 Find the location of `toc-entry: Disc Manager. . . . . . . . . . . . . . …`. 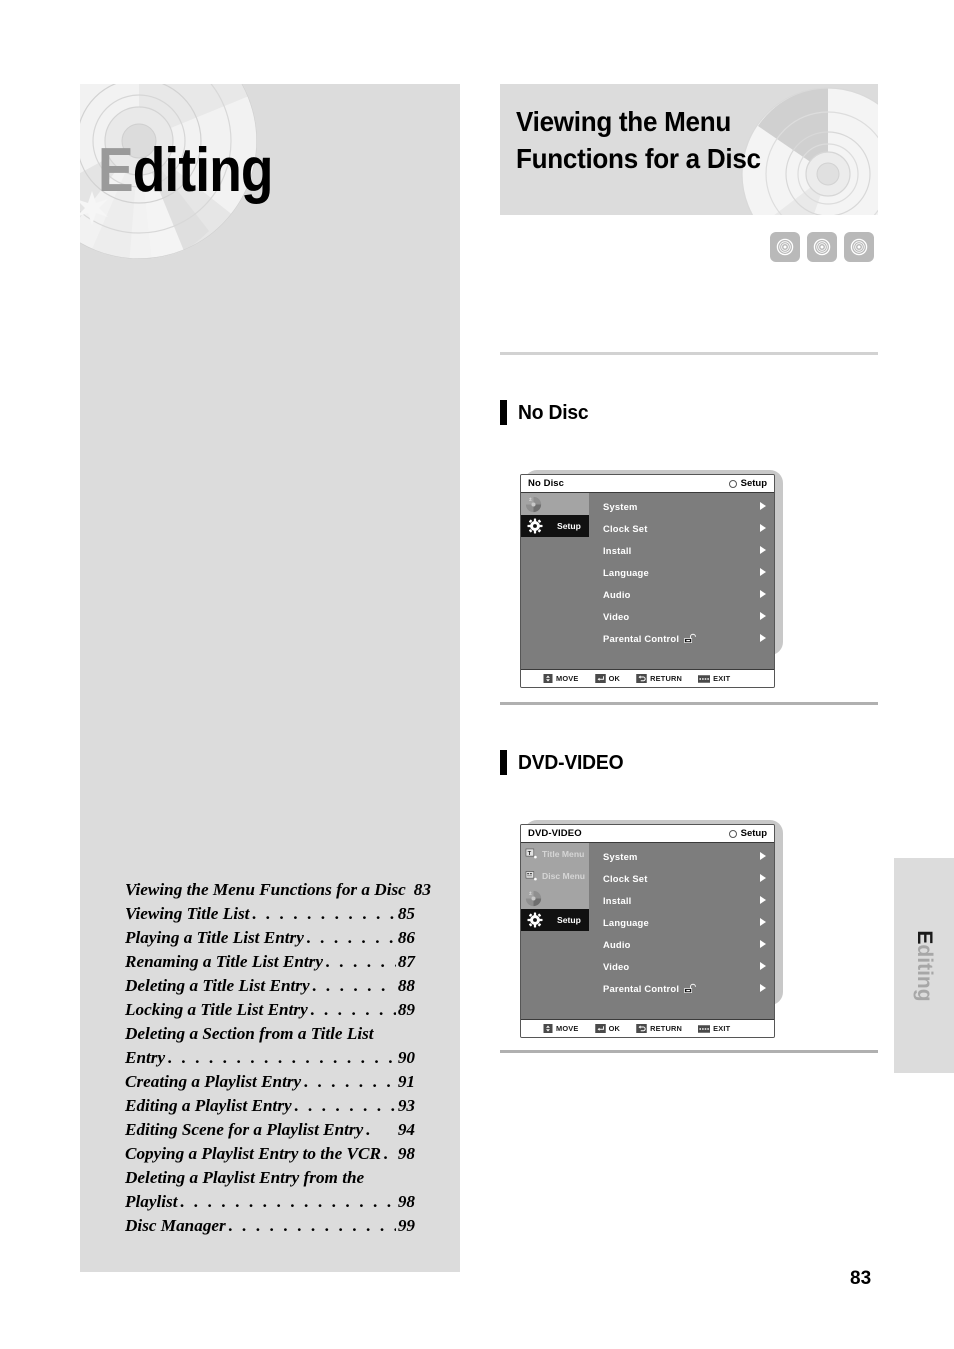

toc-entry: Disc Manager. . . . . . . . . . . . . . … is located at coordinates (270, 1226).